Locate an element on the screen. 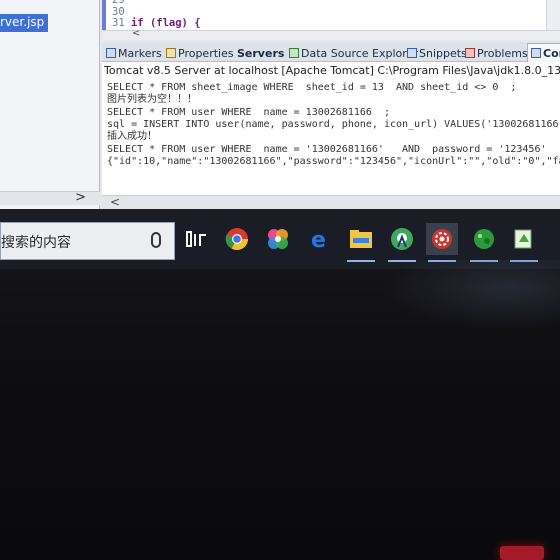 The width and height of the screenshot is (560, 560). datasource-icon is located at coordinates (294, 53).